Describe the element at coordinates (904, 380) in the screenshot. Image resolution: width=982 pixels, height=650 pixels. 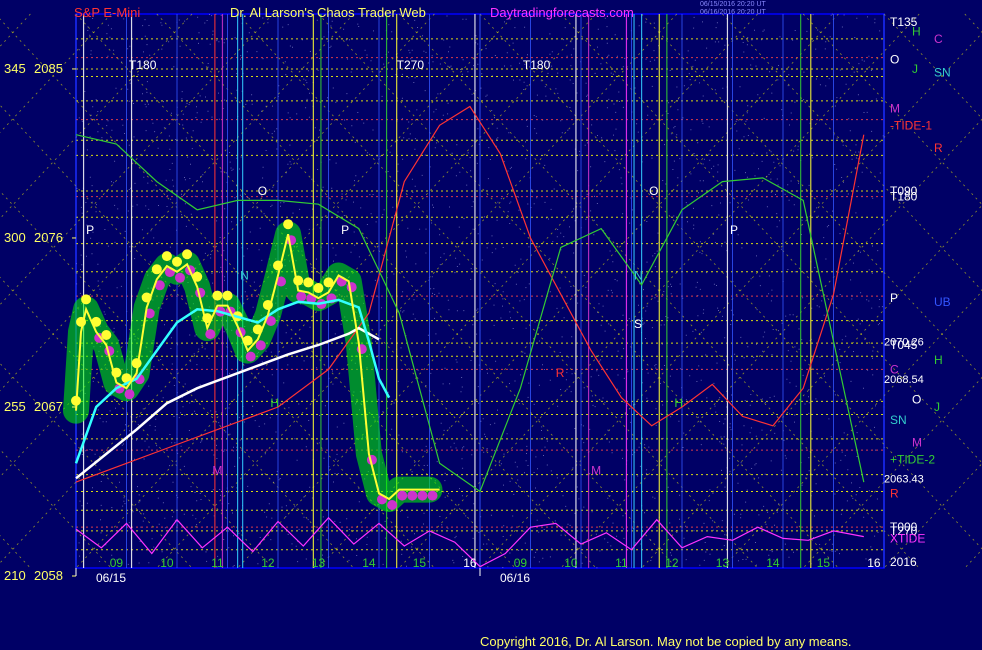
I see `value-label: 2068.54` at that location.